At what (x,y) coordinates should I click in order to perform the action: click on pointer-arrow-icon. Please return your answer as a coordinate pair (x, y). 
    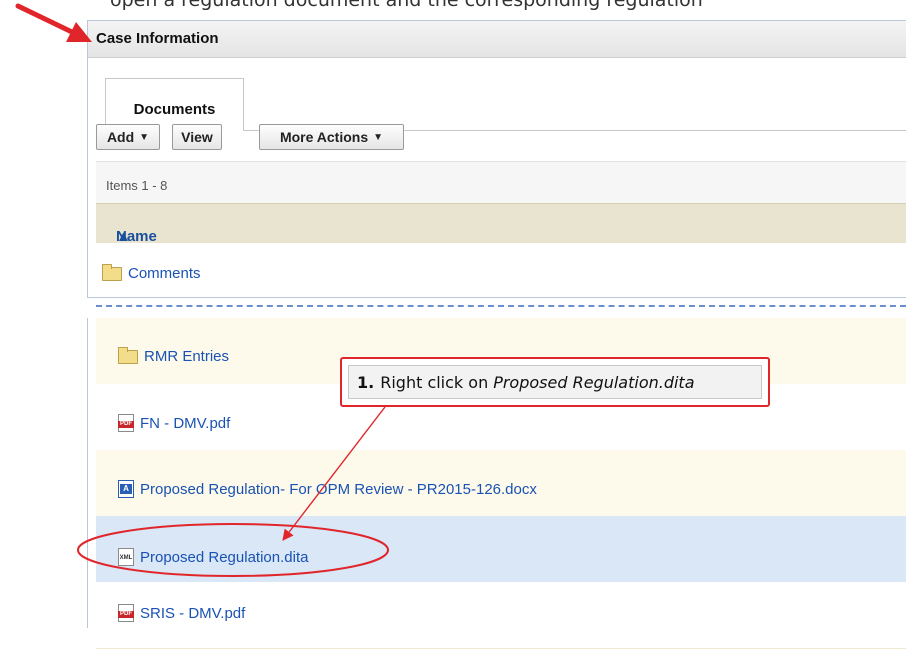
    Looking at the image, I should click on (53, 22).